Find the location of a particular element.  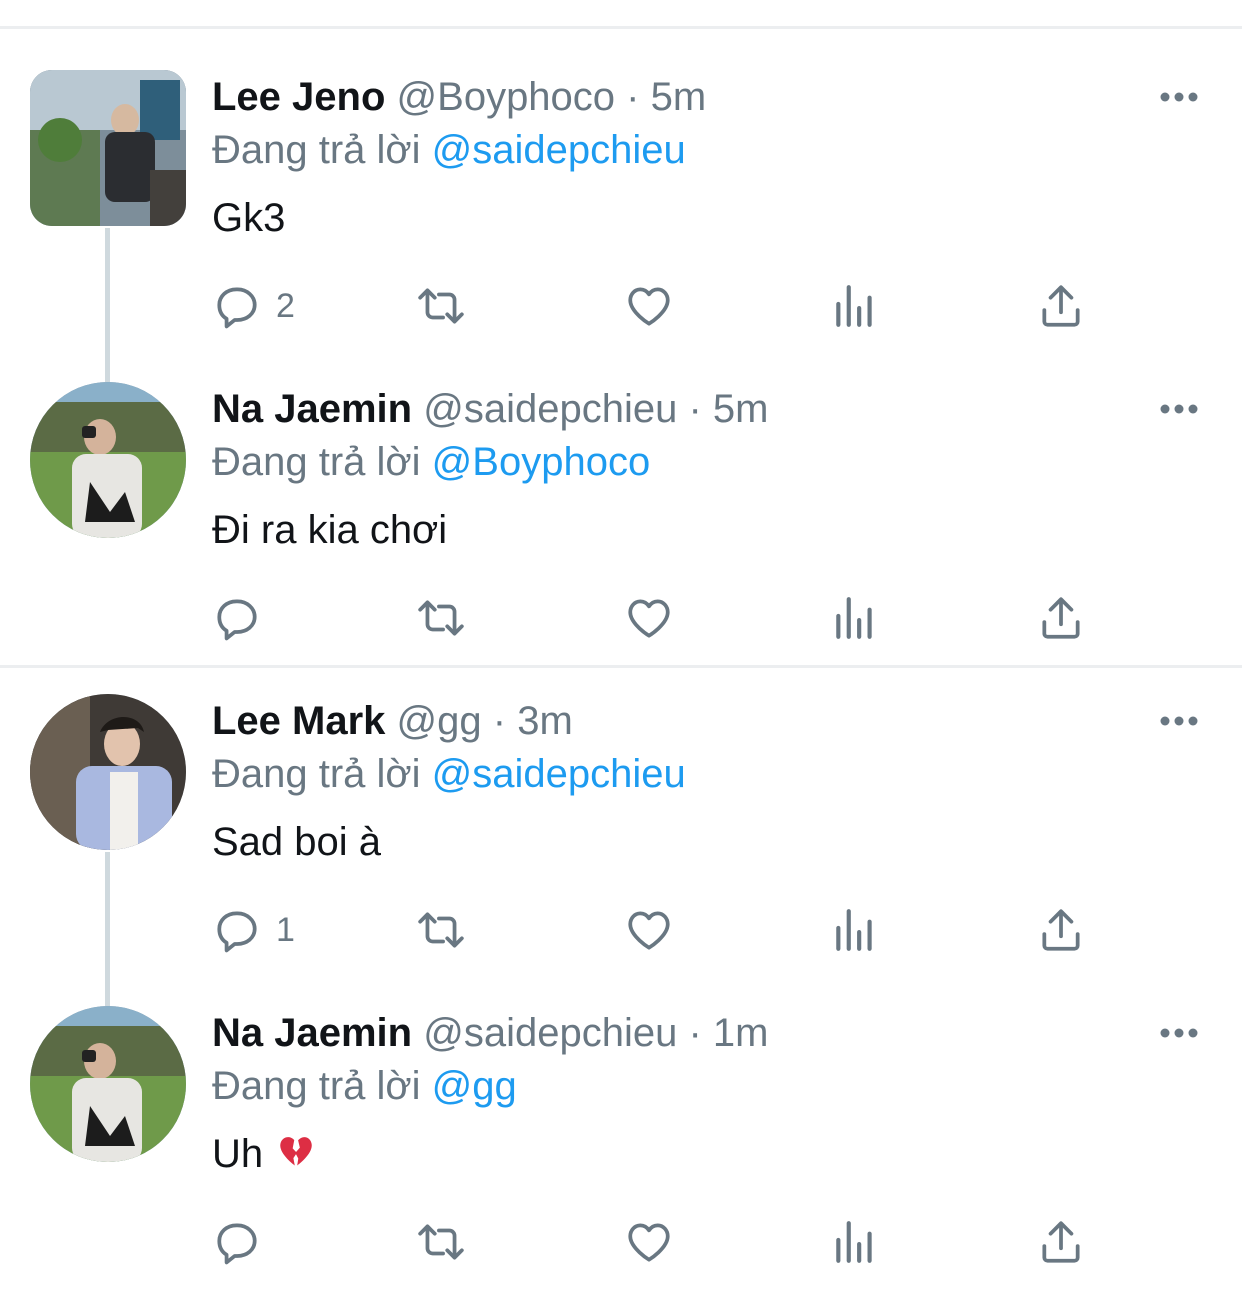

reply-button is located at coordinates (244, 1242).